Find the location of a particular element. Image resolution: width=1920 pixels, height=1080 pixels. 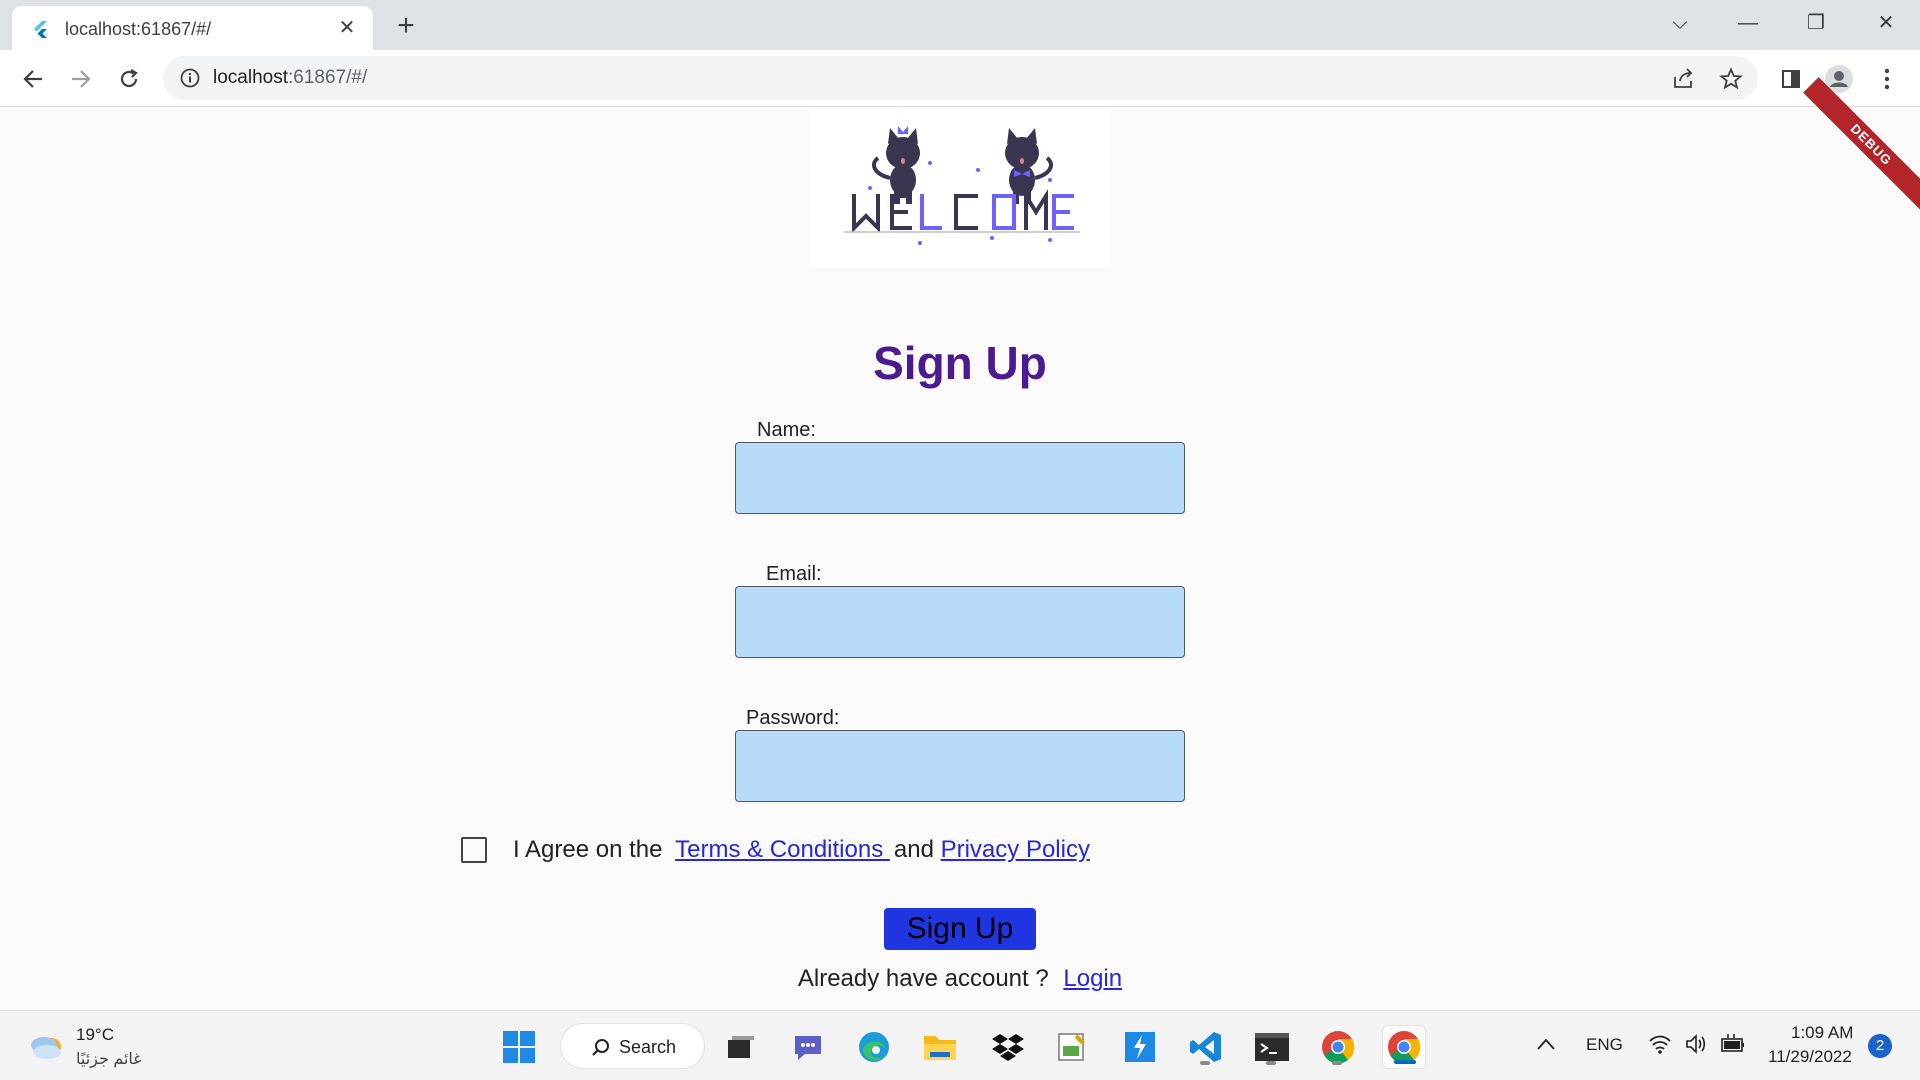

close-window-button: ✕ is located at coordinates (1886, 23).